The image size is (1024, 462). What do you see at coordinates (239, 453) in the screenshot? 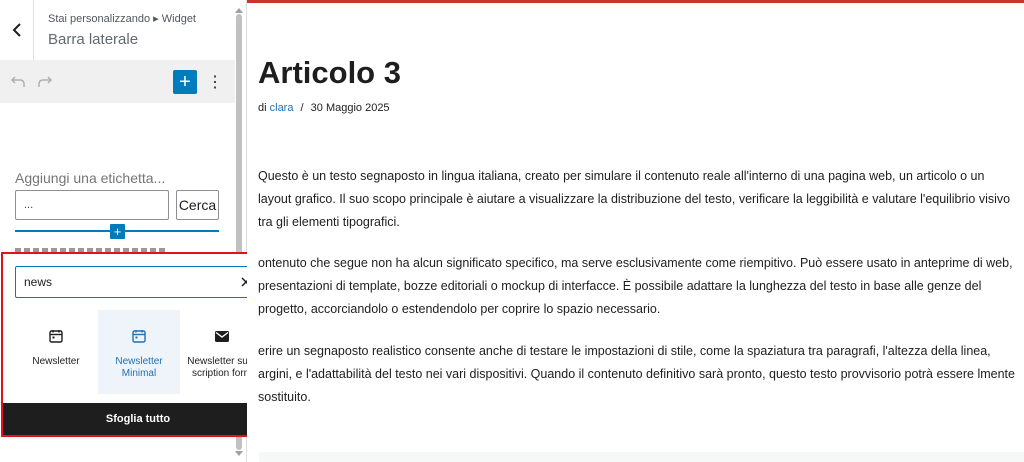
I see `scroll-down-arrow-icon` at bounding box center [239, 453].